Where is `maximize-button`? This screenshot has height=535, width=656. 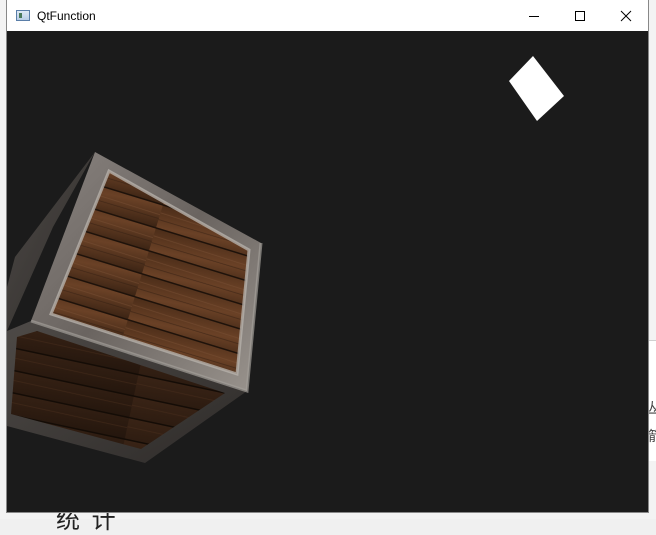
maximize-button is located at coordinates (580, 15).